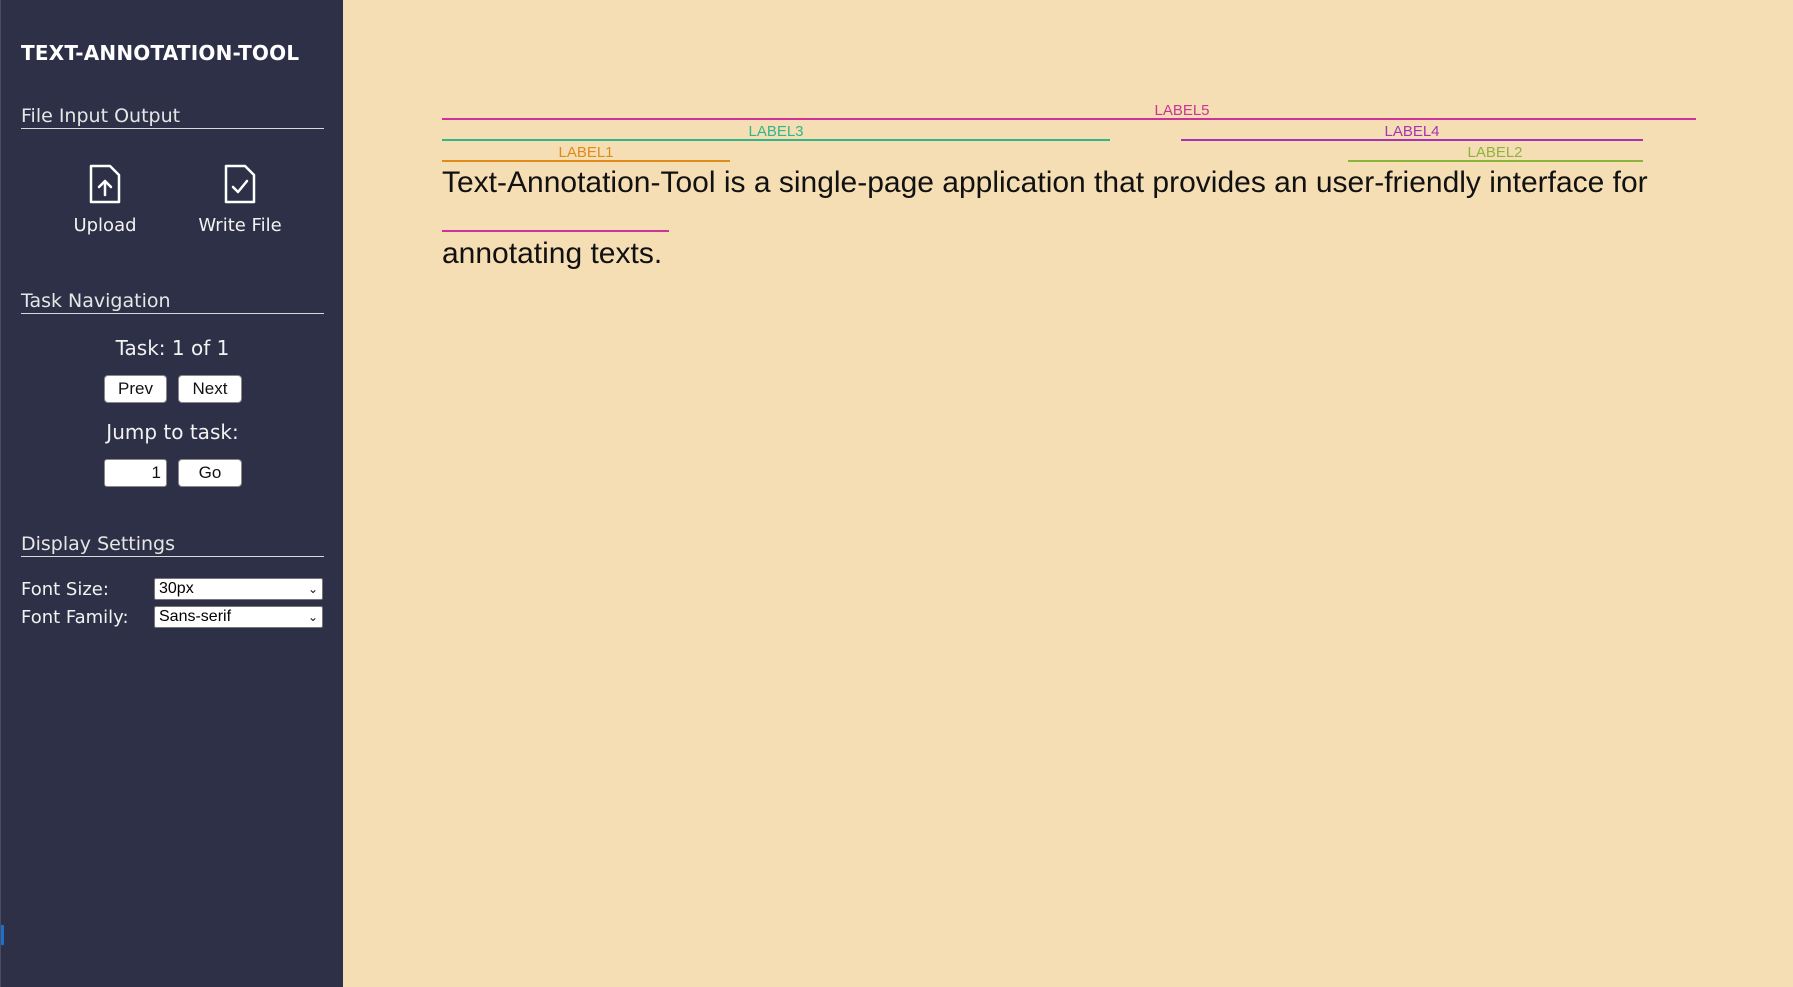 The width and height of the screenshot is (1793, 987). Describe the element at coordinates (172, 117) in the screenshot. I see `file-section-title: File Input Output` at that location.